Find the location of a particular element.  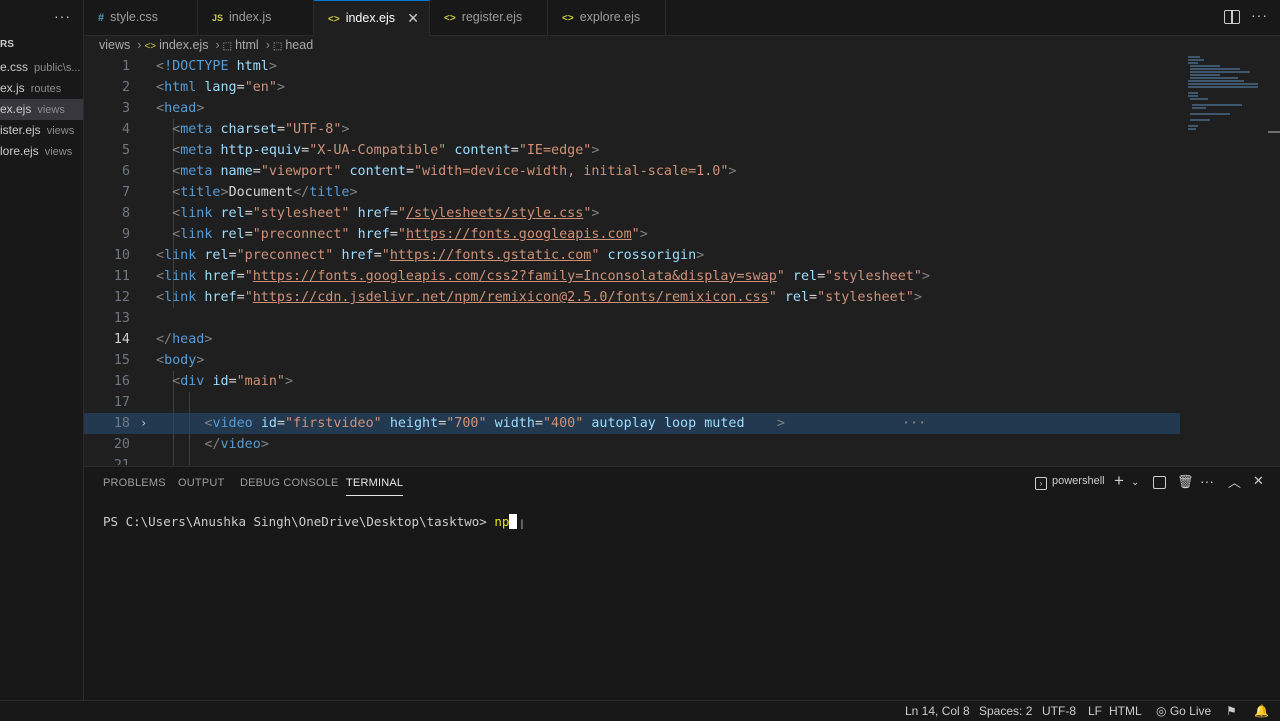

file-dir: views is located at coordinates (58, 152).